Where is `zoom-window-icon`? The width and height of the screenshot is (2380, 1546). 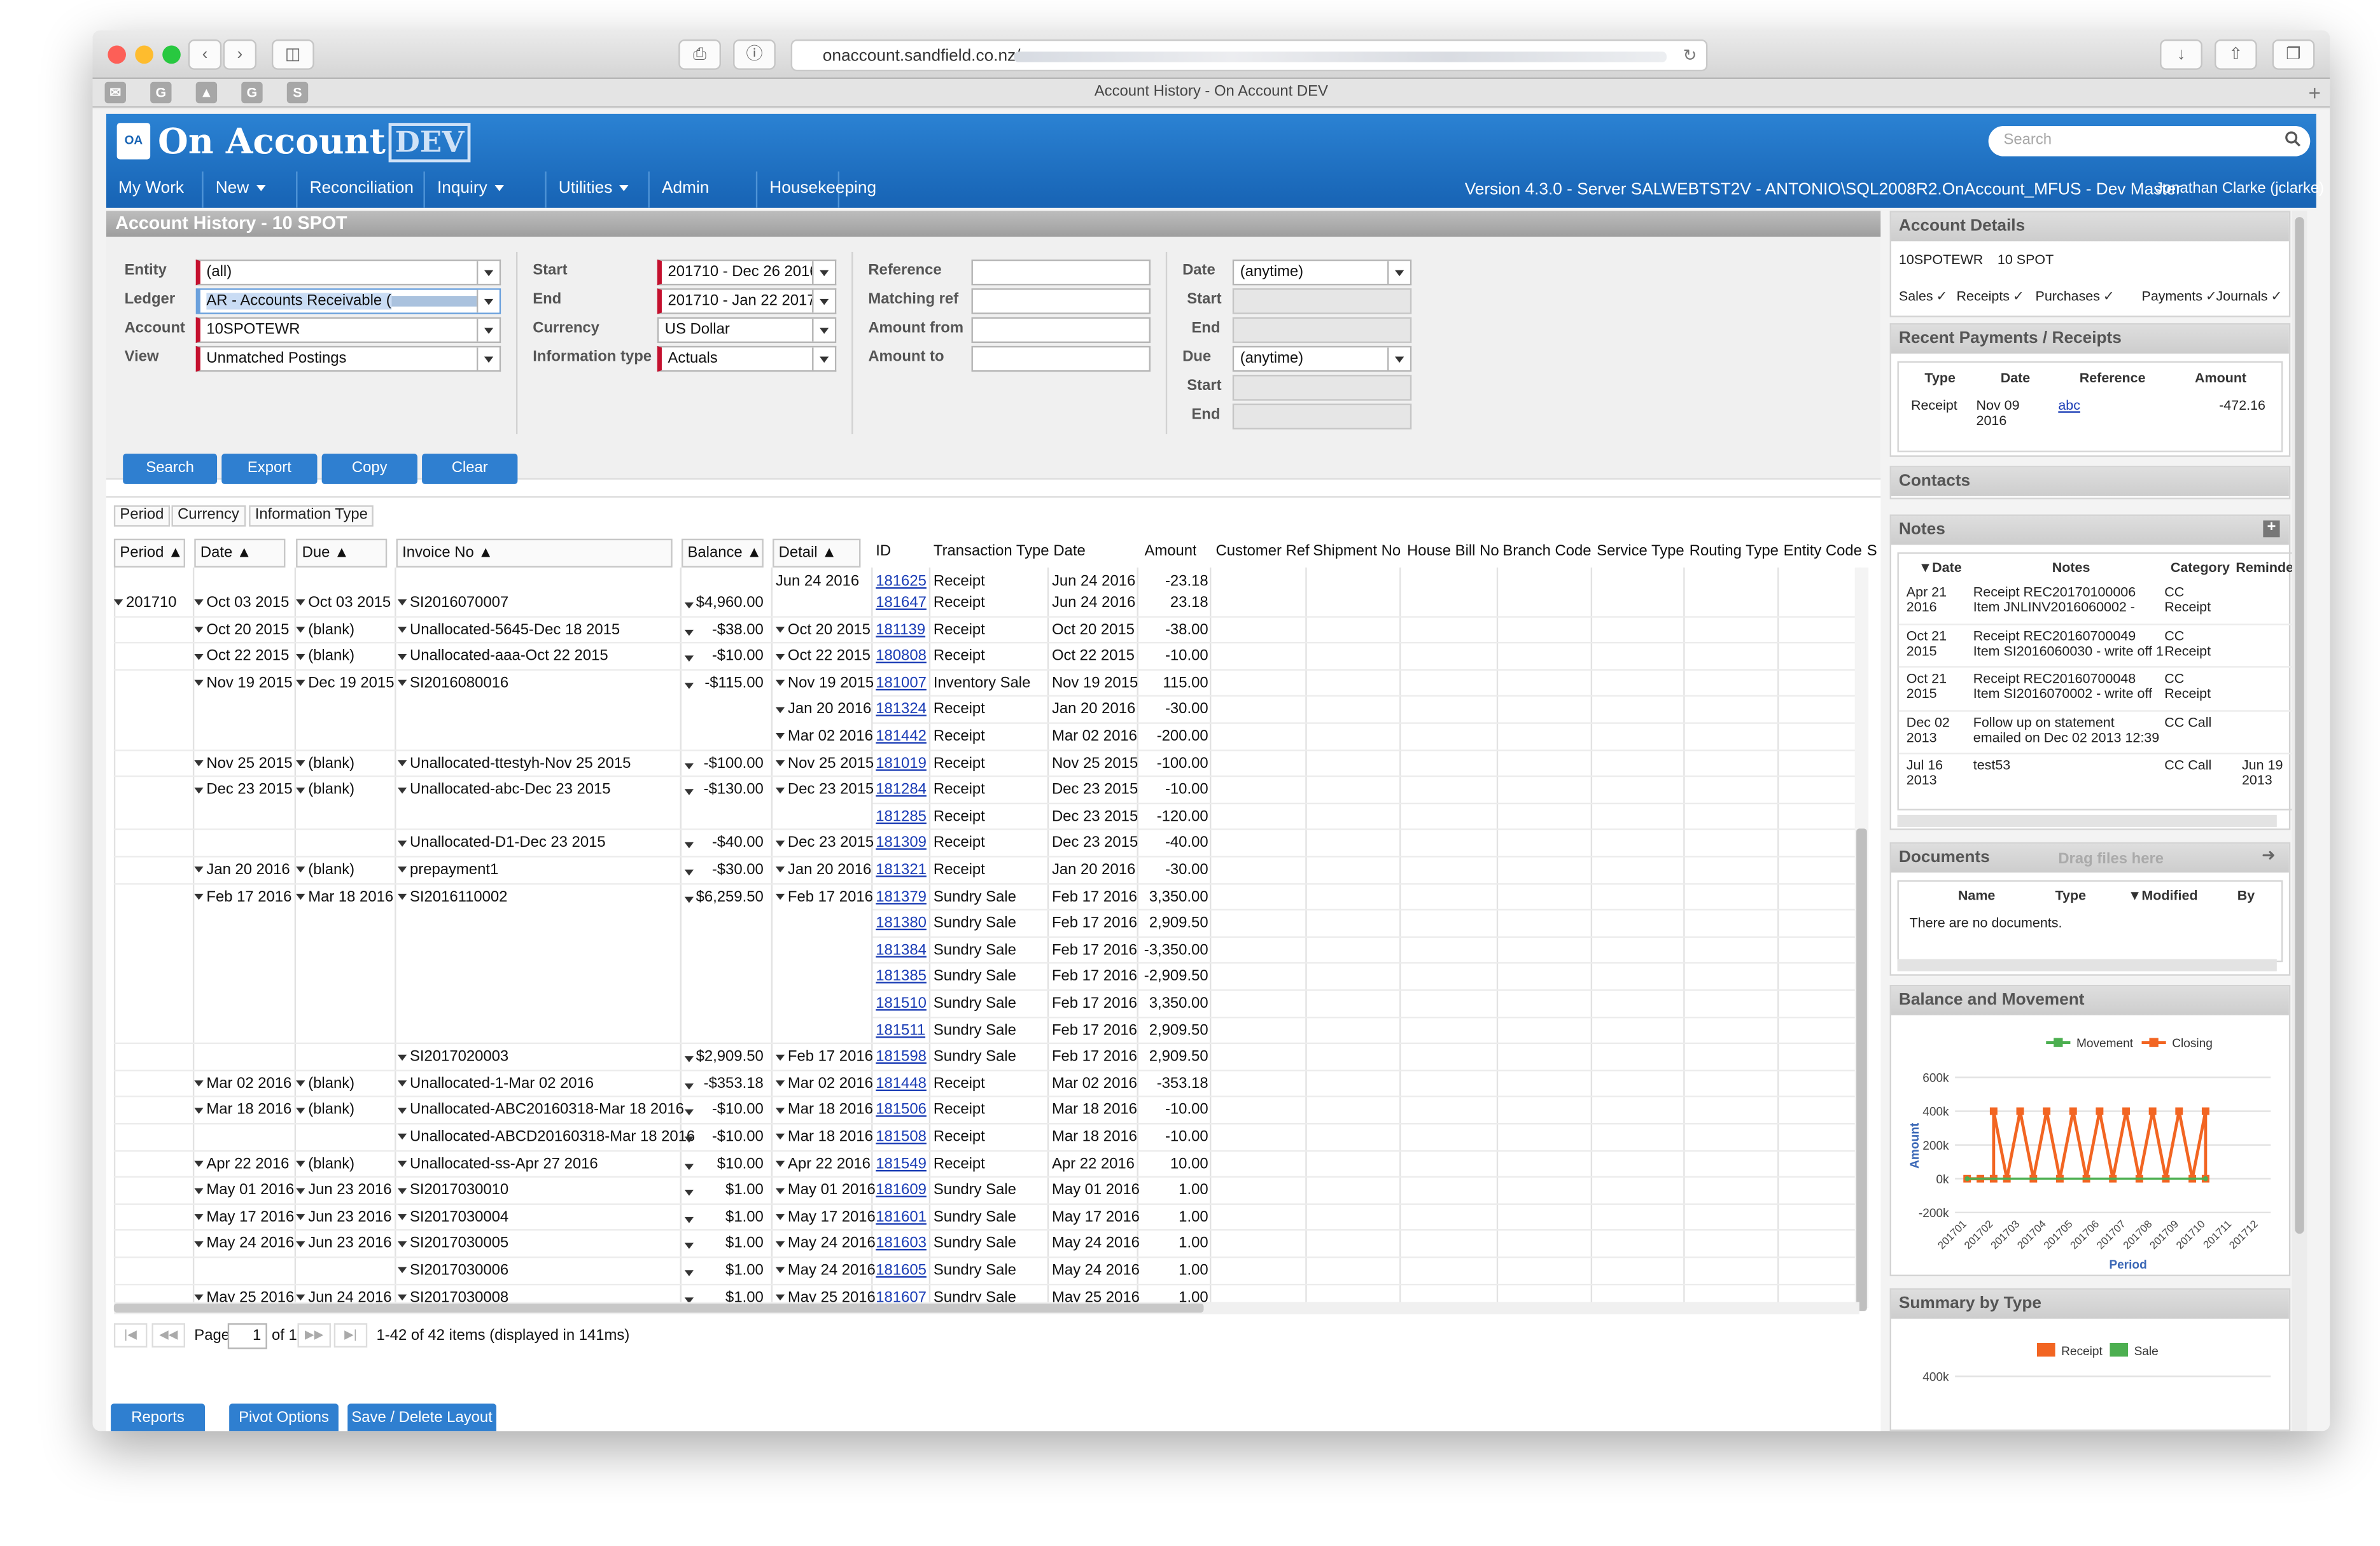
zoom-window-icon is located at coordinates (171, 54).